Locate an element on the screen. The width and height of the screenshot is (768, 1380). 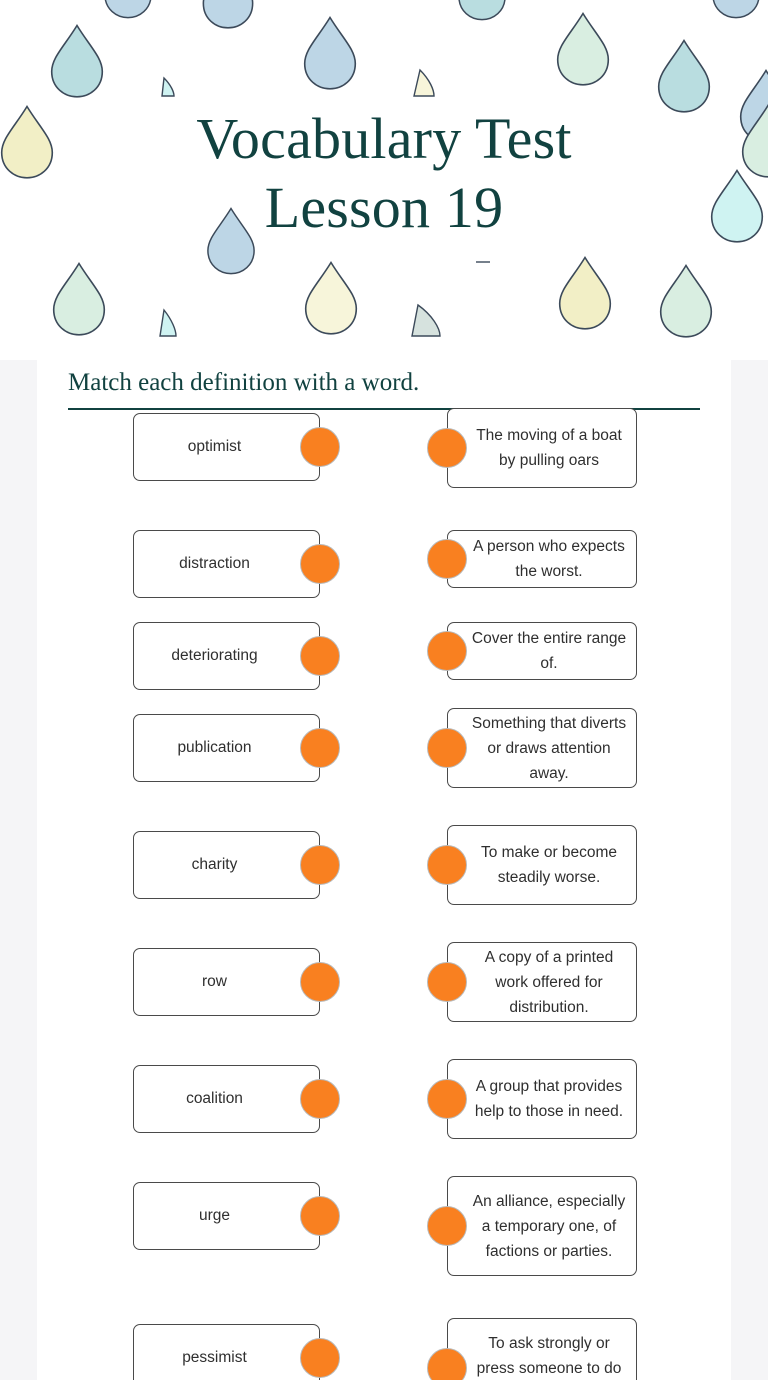
word-option-box: urge is located at coordinates (226, 1216).